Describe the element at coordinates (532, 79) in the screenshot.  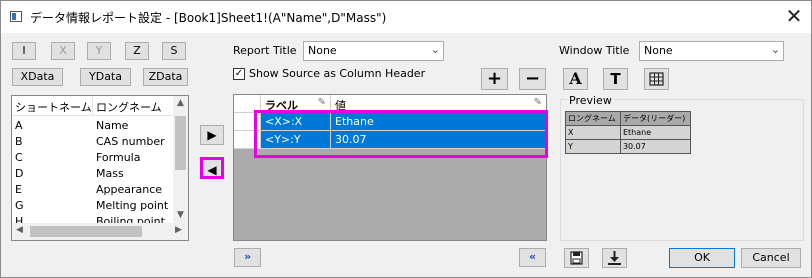
I see `remove-row-button: −` at that location.